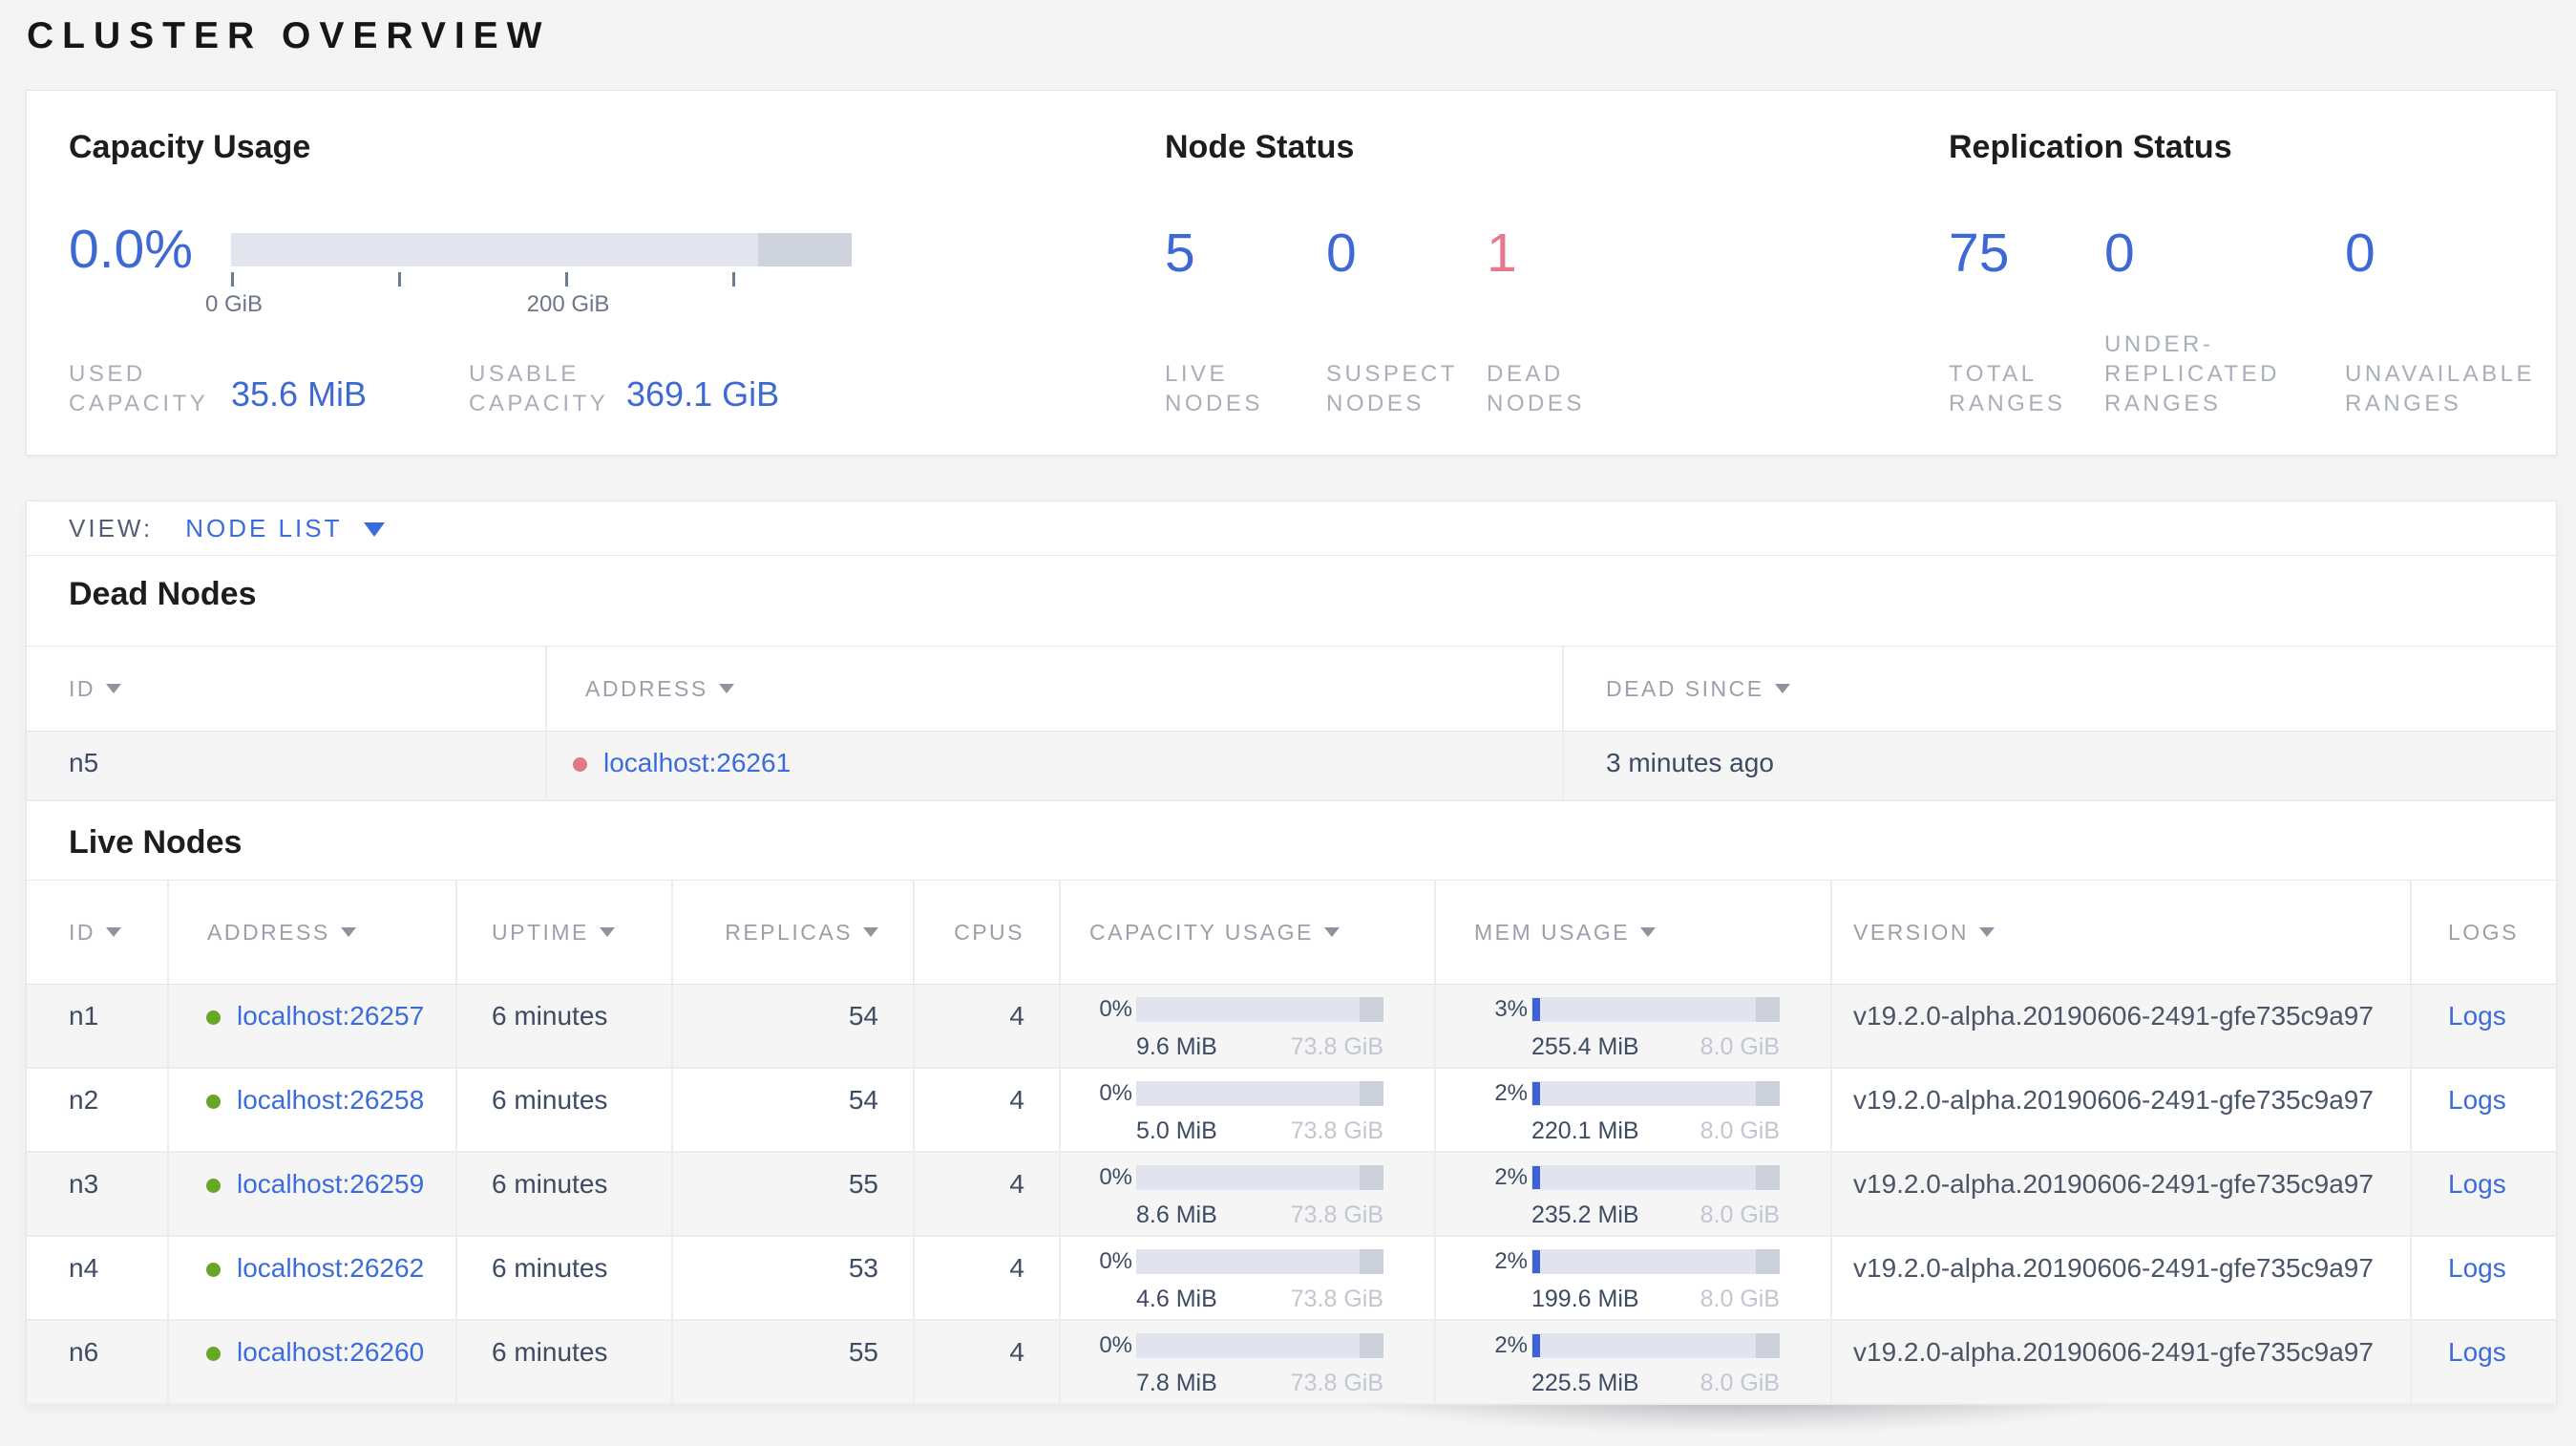 The width and height of the screenshot is (2576, 1446). I want to click on capacity-used-percent: 0.0%, so click(131, 249).